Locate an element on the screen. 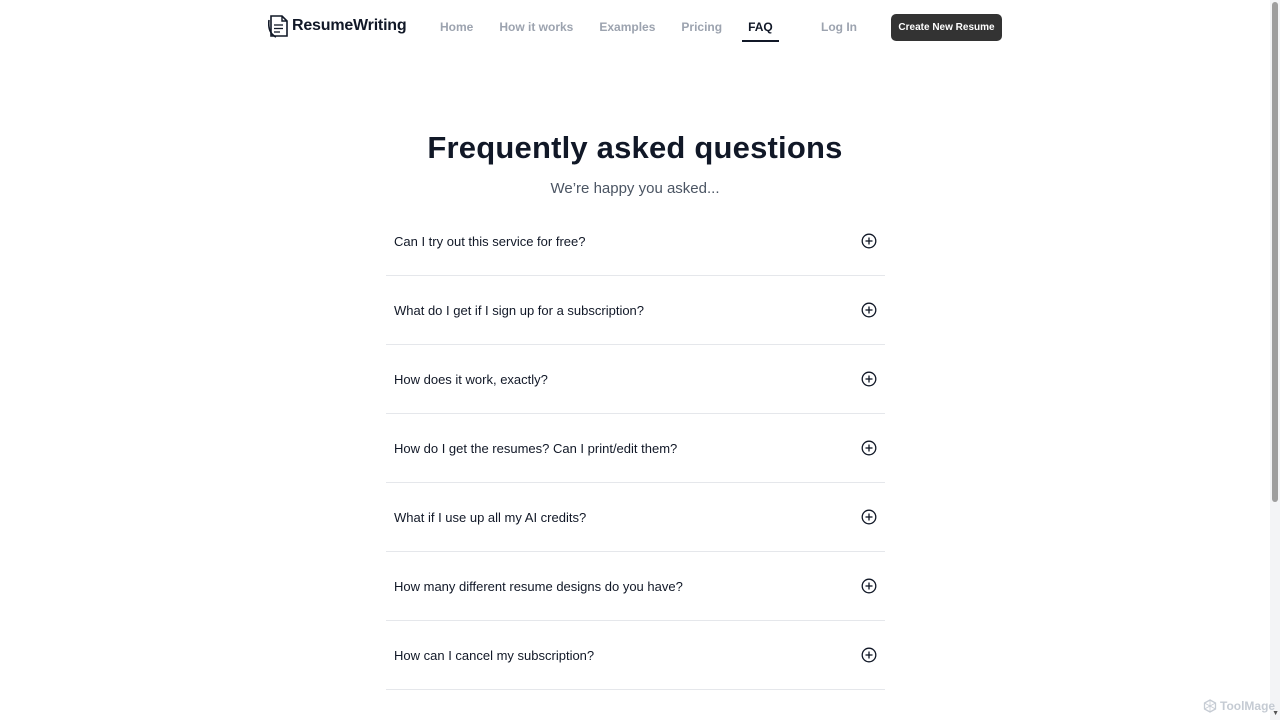 This screenshot has height=720, width=1280. faq-item: How does it work, exactly? is located at coordinates (635, 379).